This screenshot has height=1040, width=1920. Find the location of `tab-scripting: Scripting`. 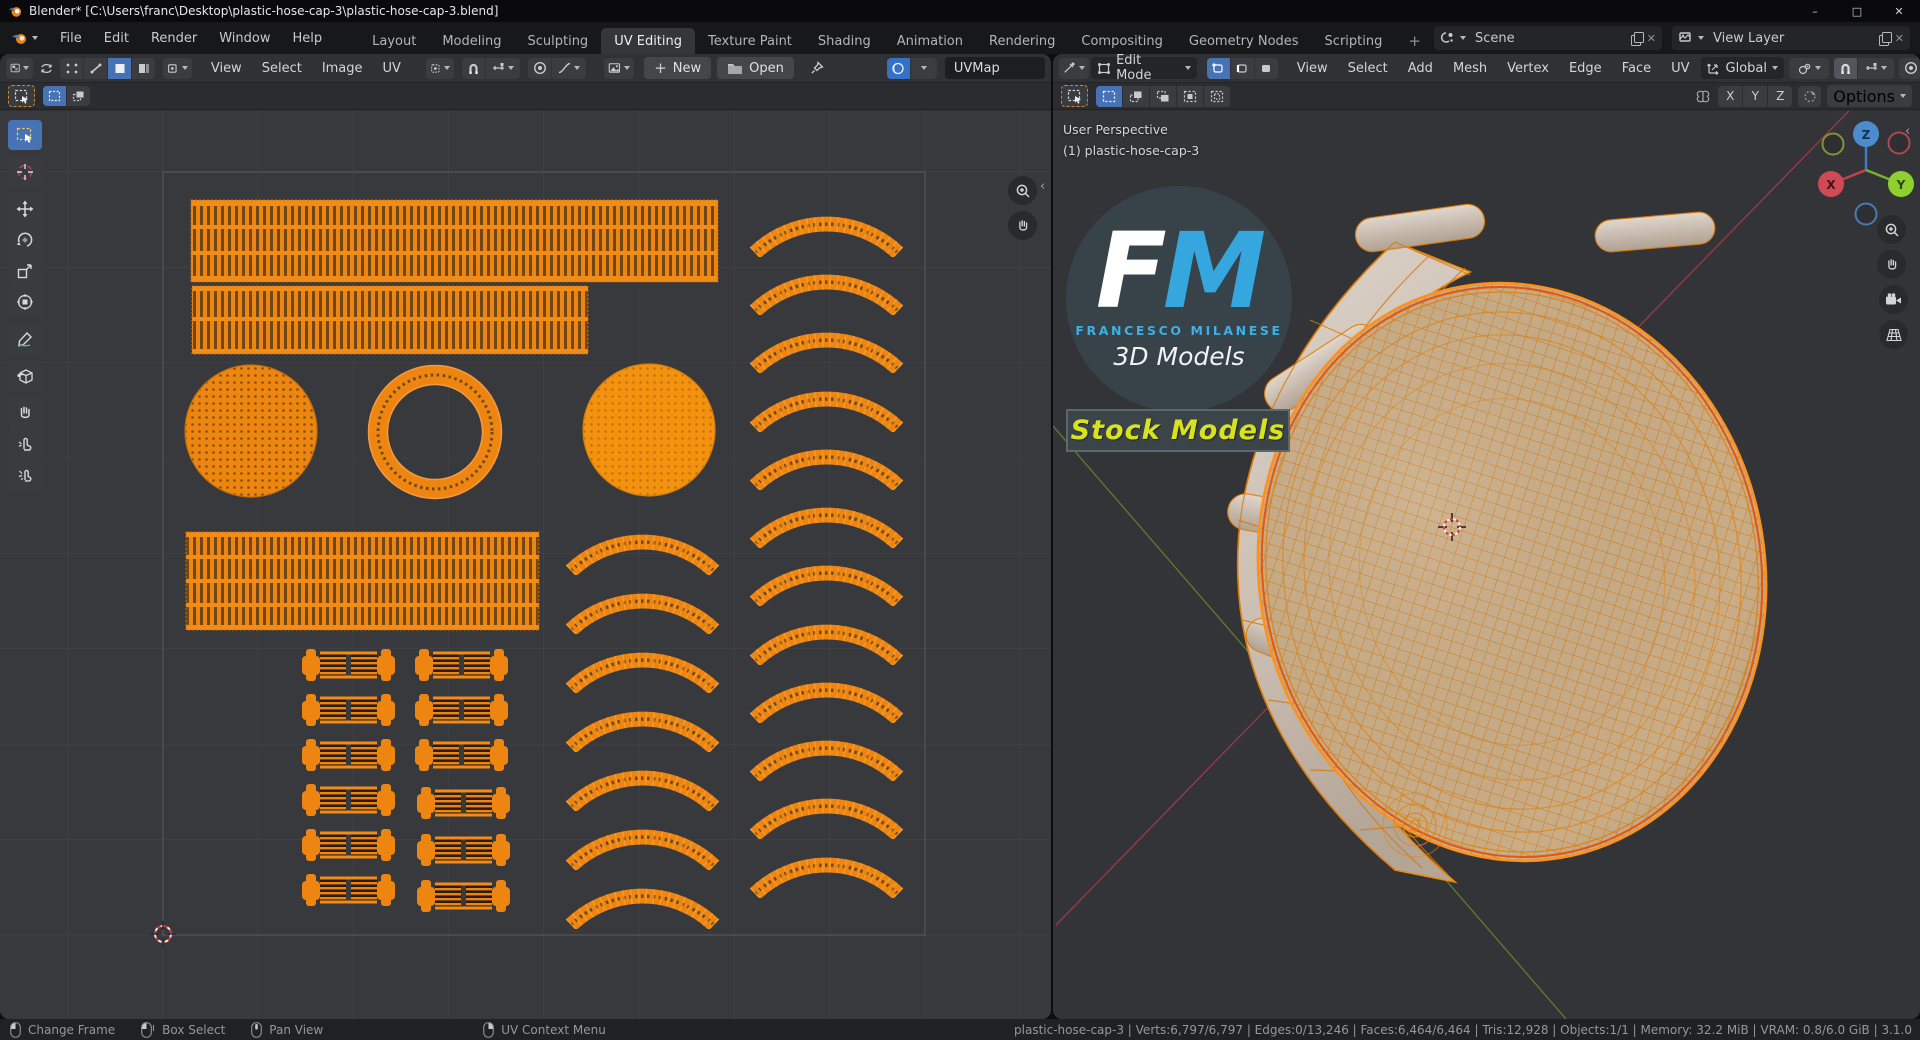

tab-scripting: Scripting is located at coordinates (1354, 41).